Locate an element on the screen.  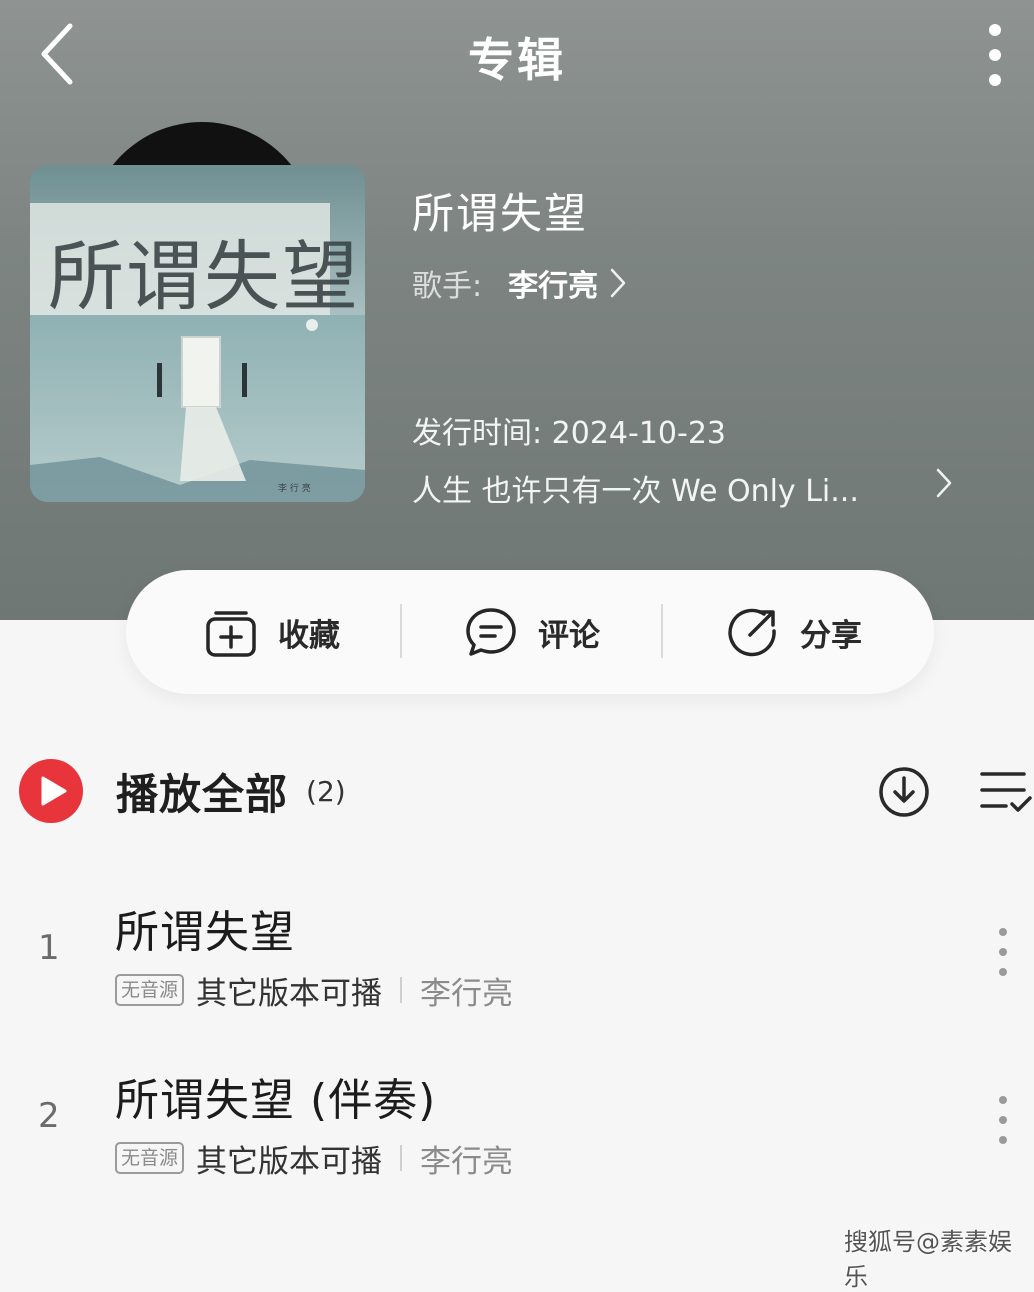
song-row: 2 所谓失望 (伴奏) 无音源 其它版本可播 李行亮 is located at coordinates (517, 1121).